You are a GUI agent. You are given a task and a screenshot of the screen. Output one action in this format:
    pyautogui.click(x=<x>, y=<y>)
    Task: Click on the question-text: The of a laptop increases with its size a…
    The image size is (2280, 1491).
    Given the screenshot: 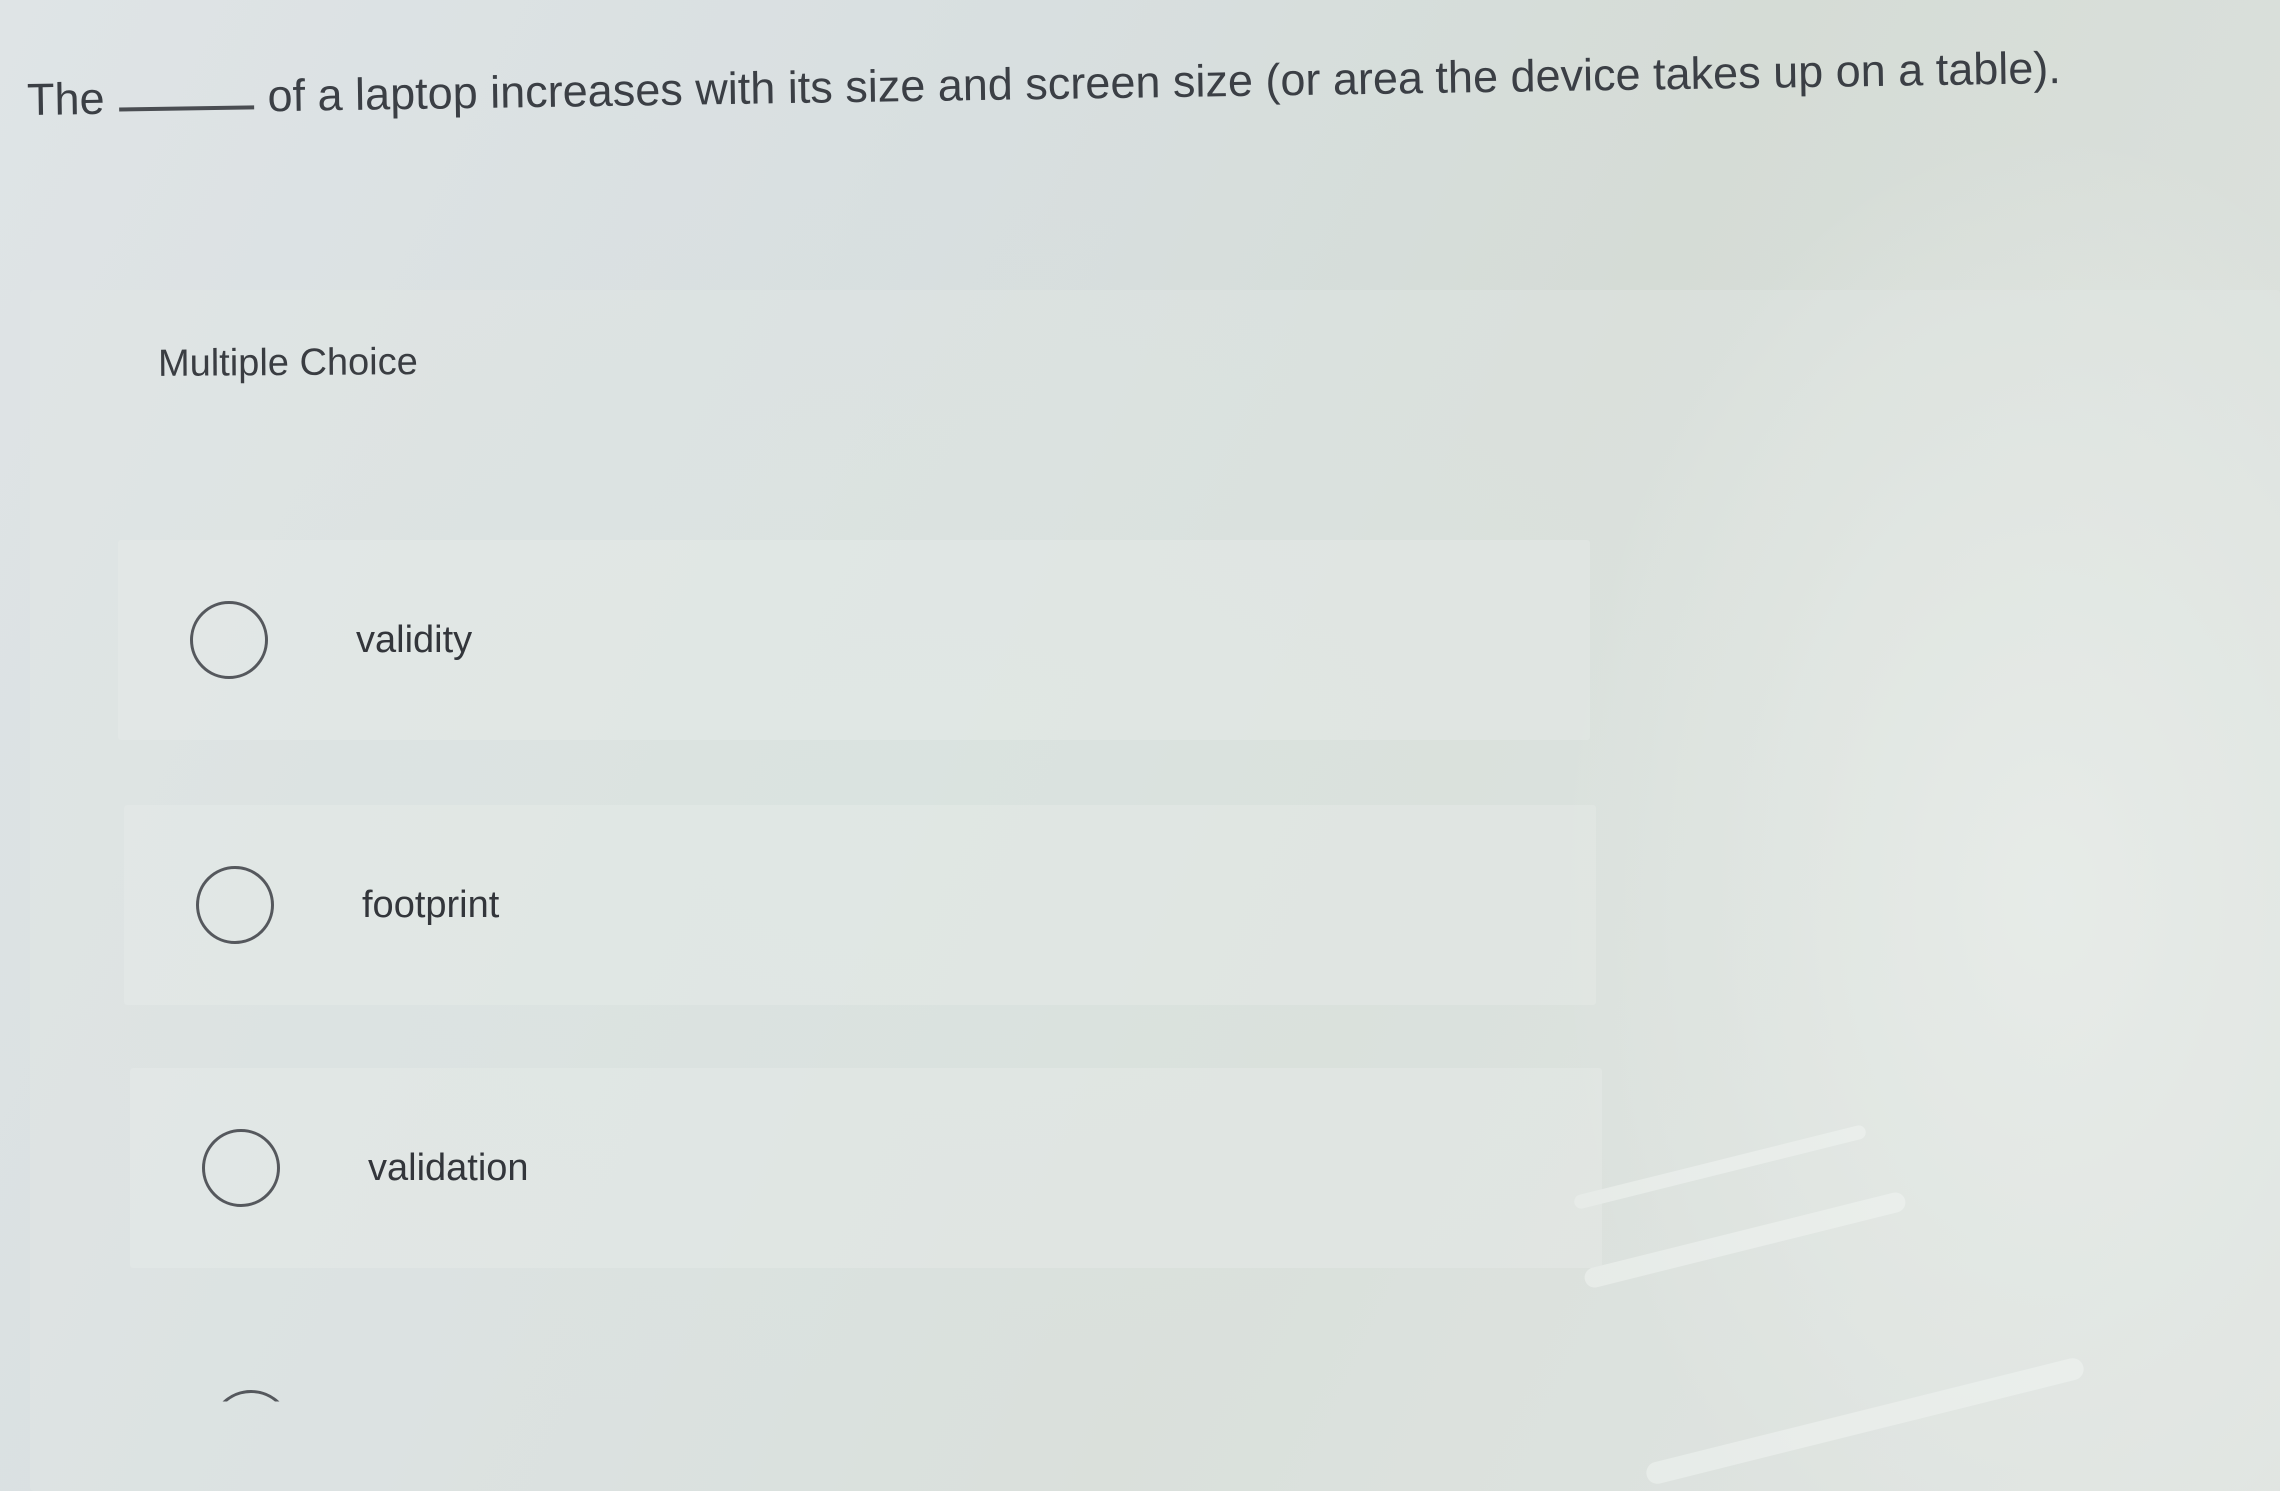 What is the action you would take?
    pyautogui.click(x=1127, y=82)
    